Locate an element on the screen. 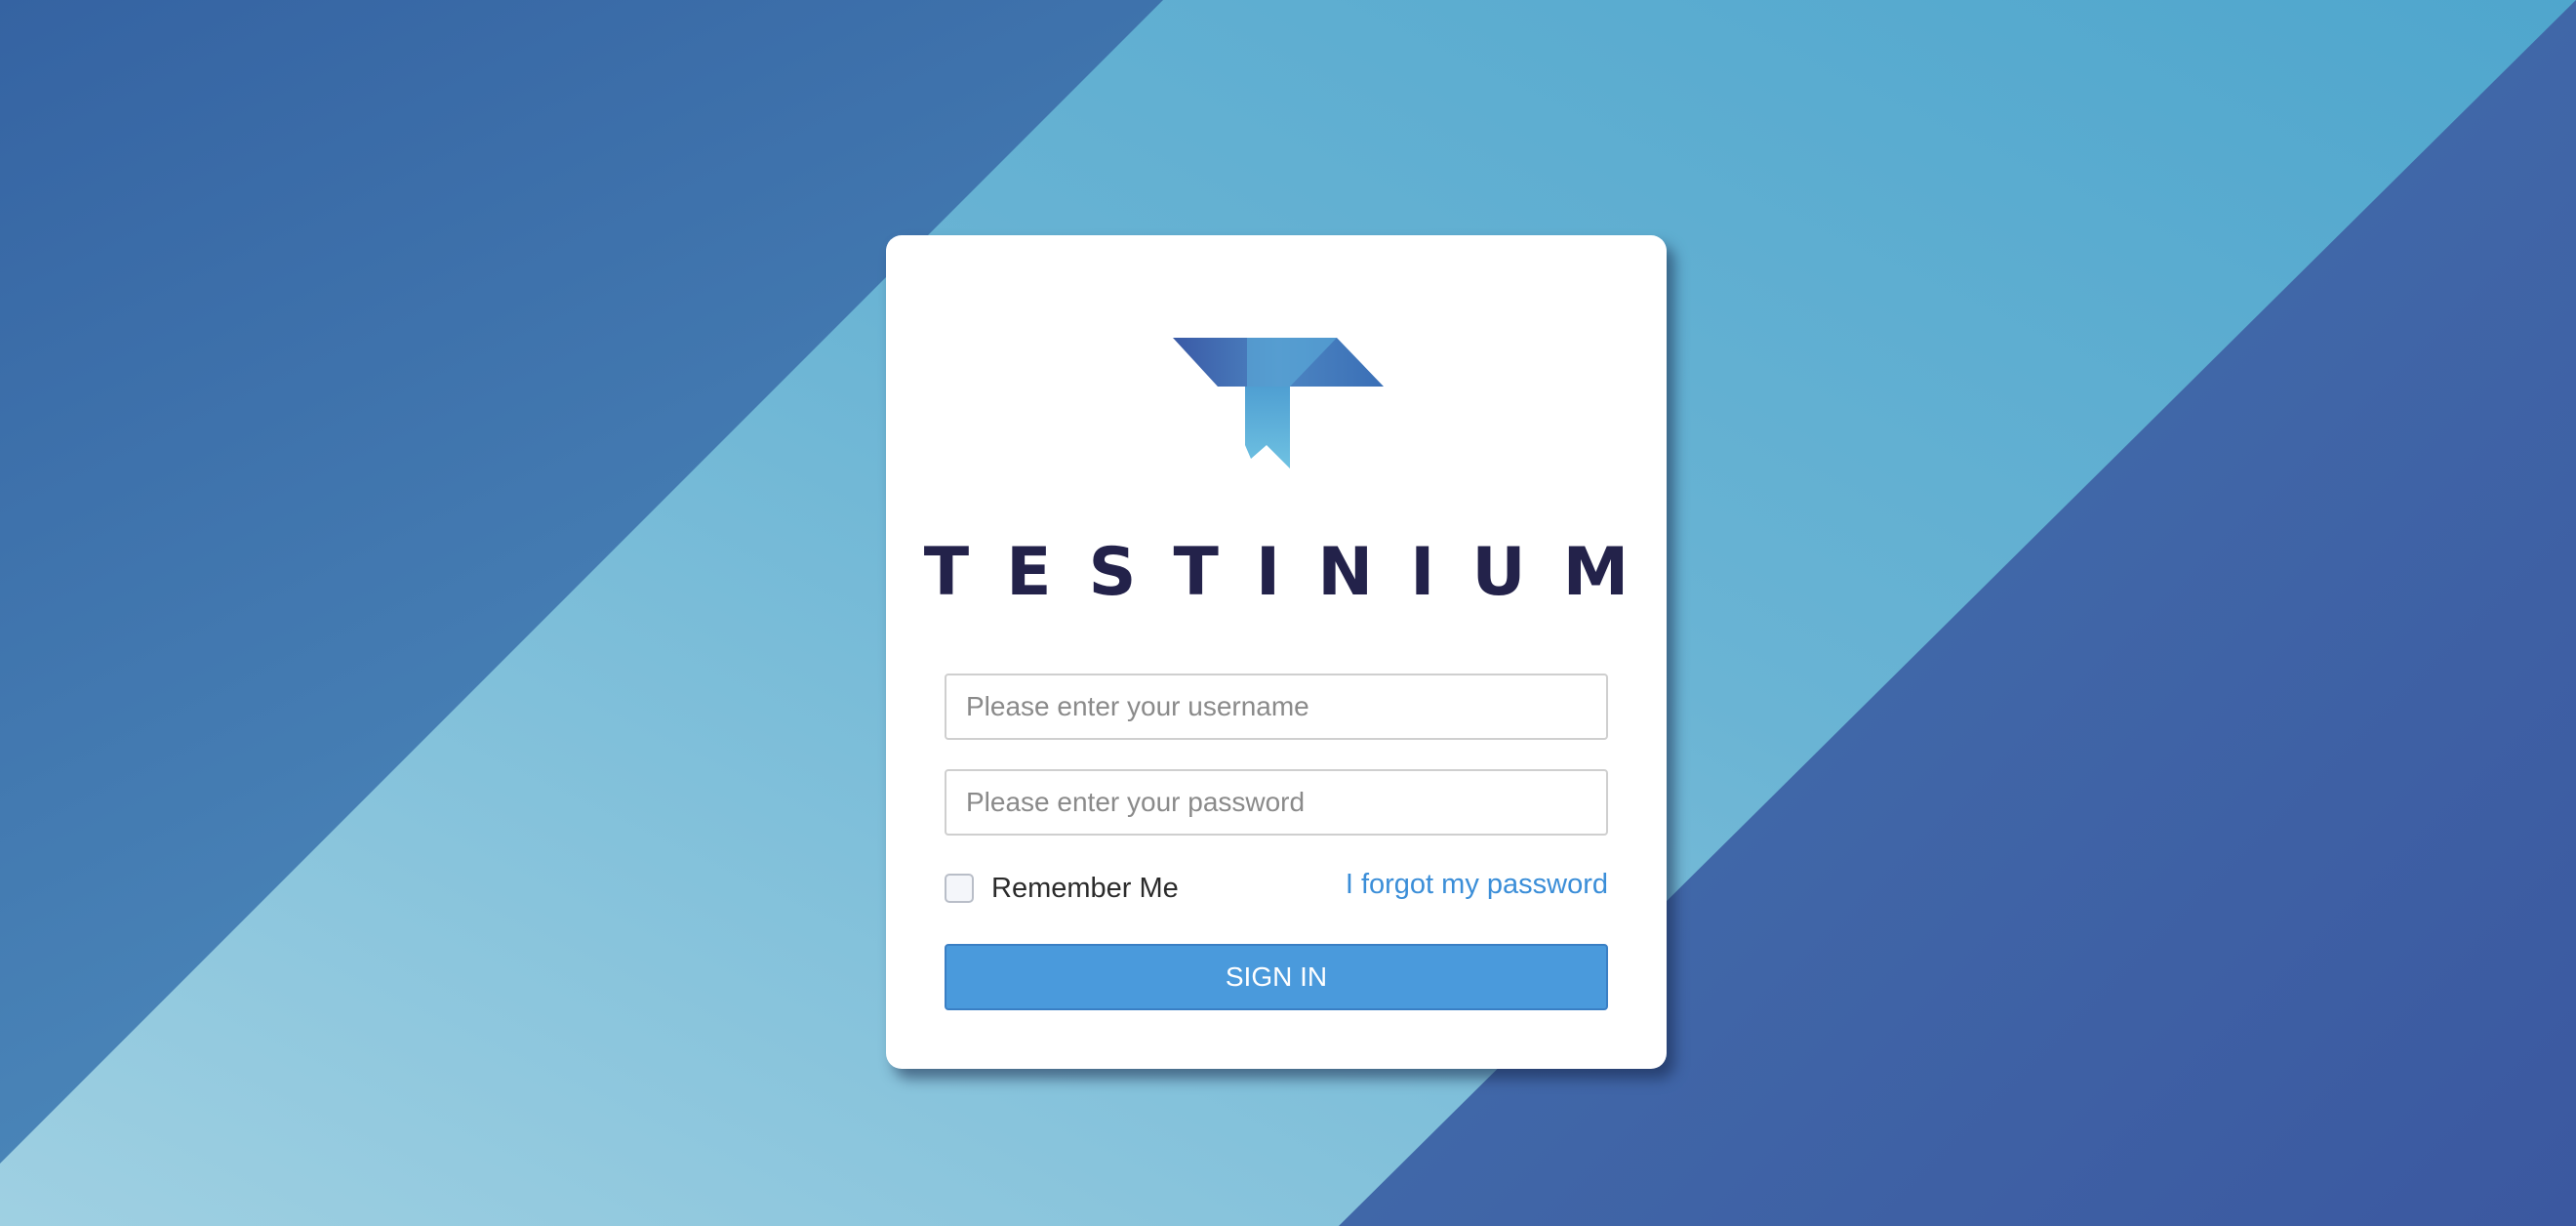 This screenshot has height=1226, width=2576. remember-me-toggle: Remember Me is located at coordinates (1062, 888).